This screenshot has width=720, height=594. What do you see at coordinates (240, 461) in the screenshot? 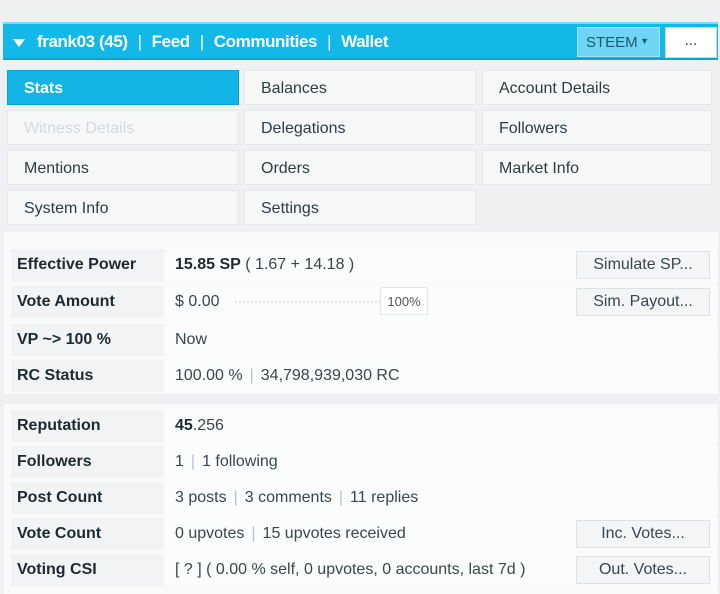
I see `following-count: 1 following` at bounding box center [240, 461].